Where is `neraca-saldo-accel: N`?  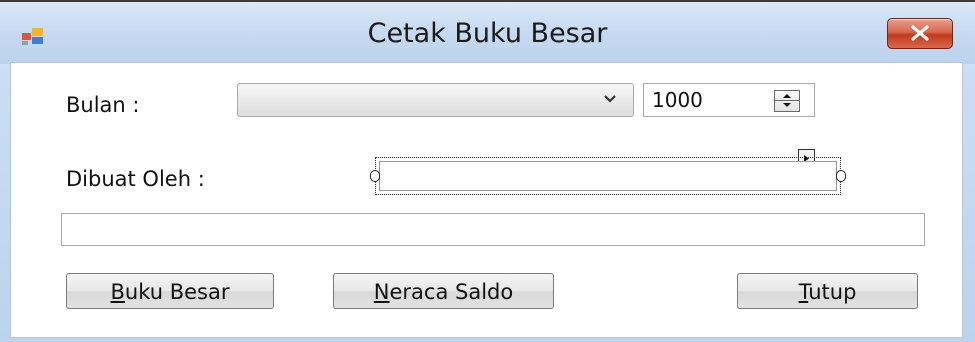 neraca-saldo-accel: N is located at coordinates (381, 292).